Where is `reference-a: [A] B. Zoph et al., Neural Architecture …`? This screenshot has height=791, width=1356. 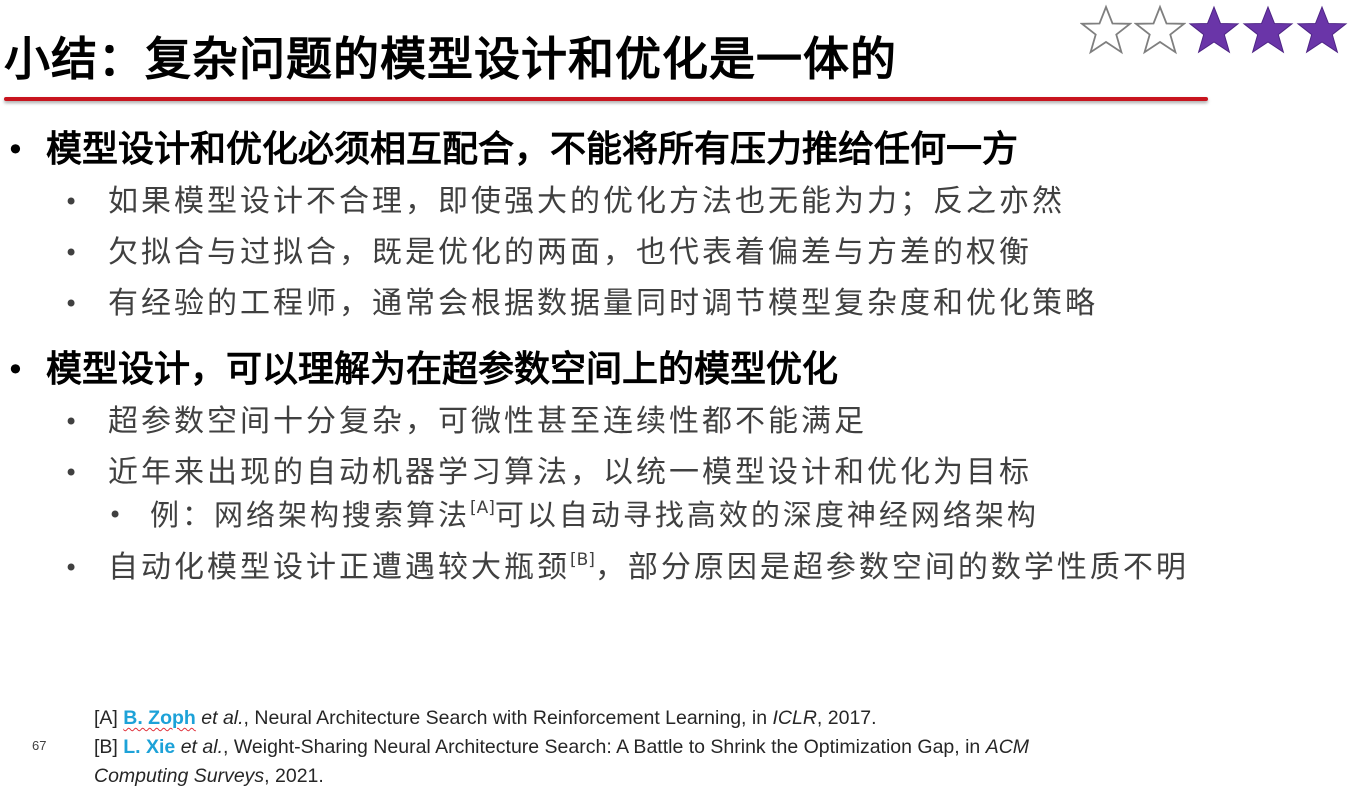
reference-a: [A] B. Zoph et al., Neural Architecture … is located at coordinates (684, 718).